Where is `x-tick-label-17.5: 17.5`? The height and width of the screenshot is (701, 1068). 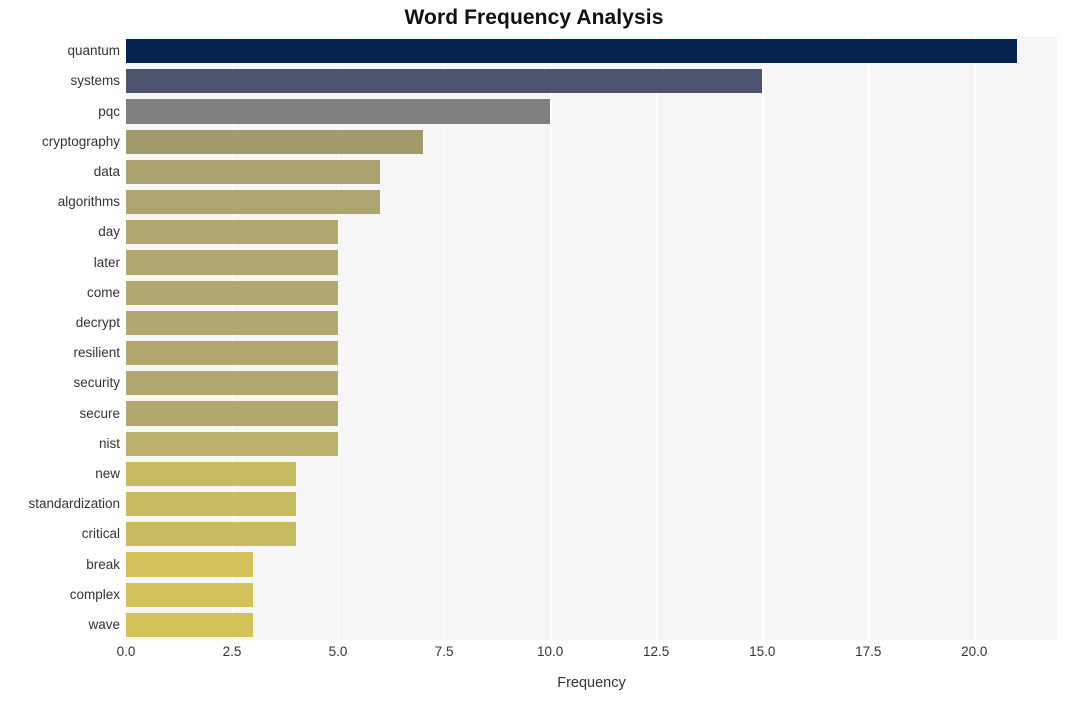
x-tick-label-17.5: 17.5 is located at coordinates (868, 651).